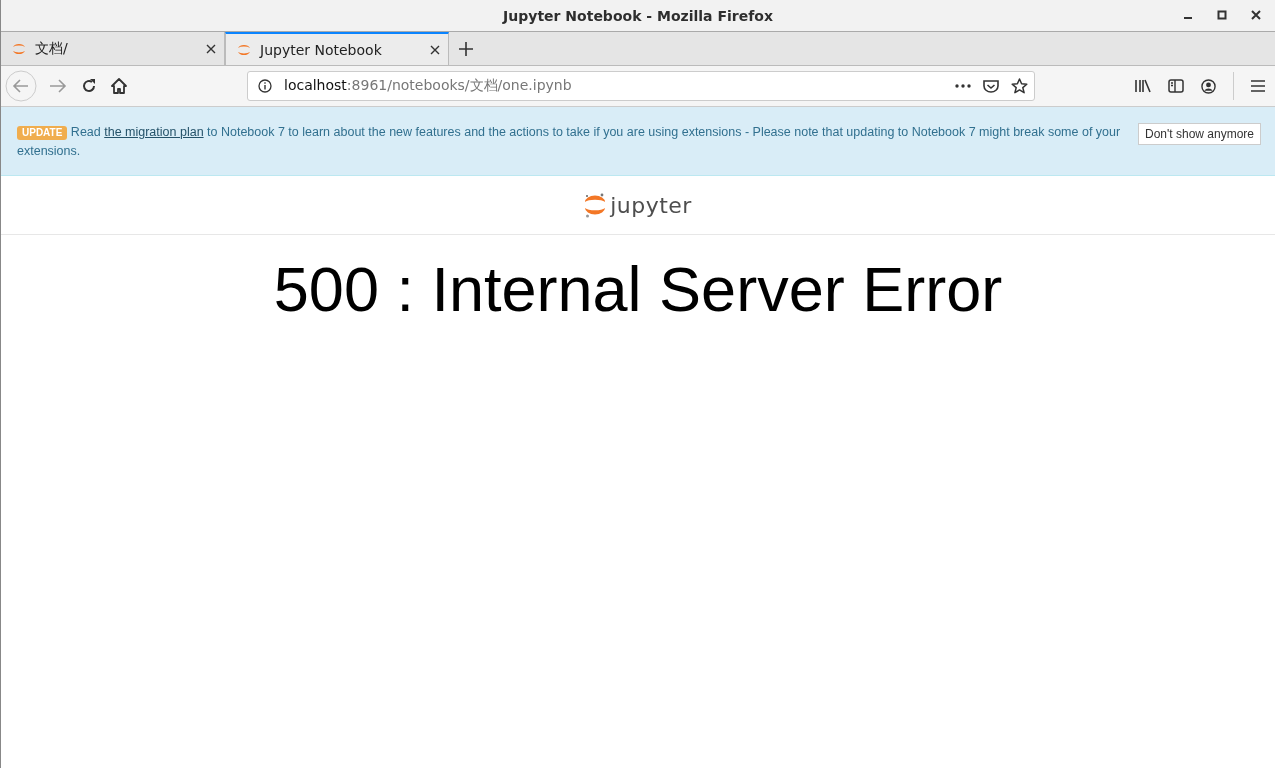  I want to click on library-icon, so click(1143, 86).